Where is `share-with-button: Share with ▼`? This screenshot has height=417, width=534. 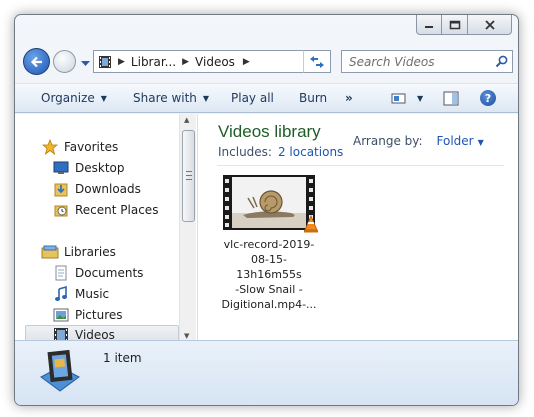 share-with-button: Share with ▼ is located at coordinates (171, 98).